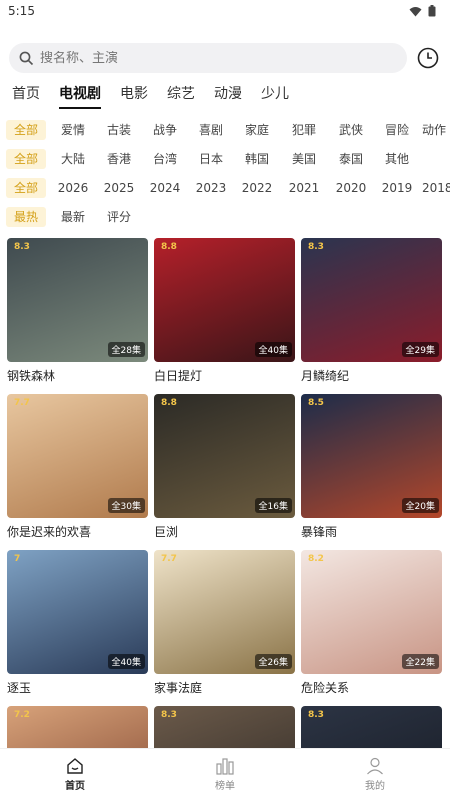 The width and height of the screenshot is (450, 800). I want to click on year-chip: 全部, so click(26, 188).